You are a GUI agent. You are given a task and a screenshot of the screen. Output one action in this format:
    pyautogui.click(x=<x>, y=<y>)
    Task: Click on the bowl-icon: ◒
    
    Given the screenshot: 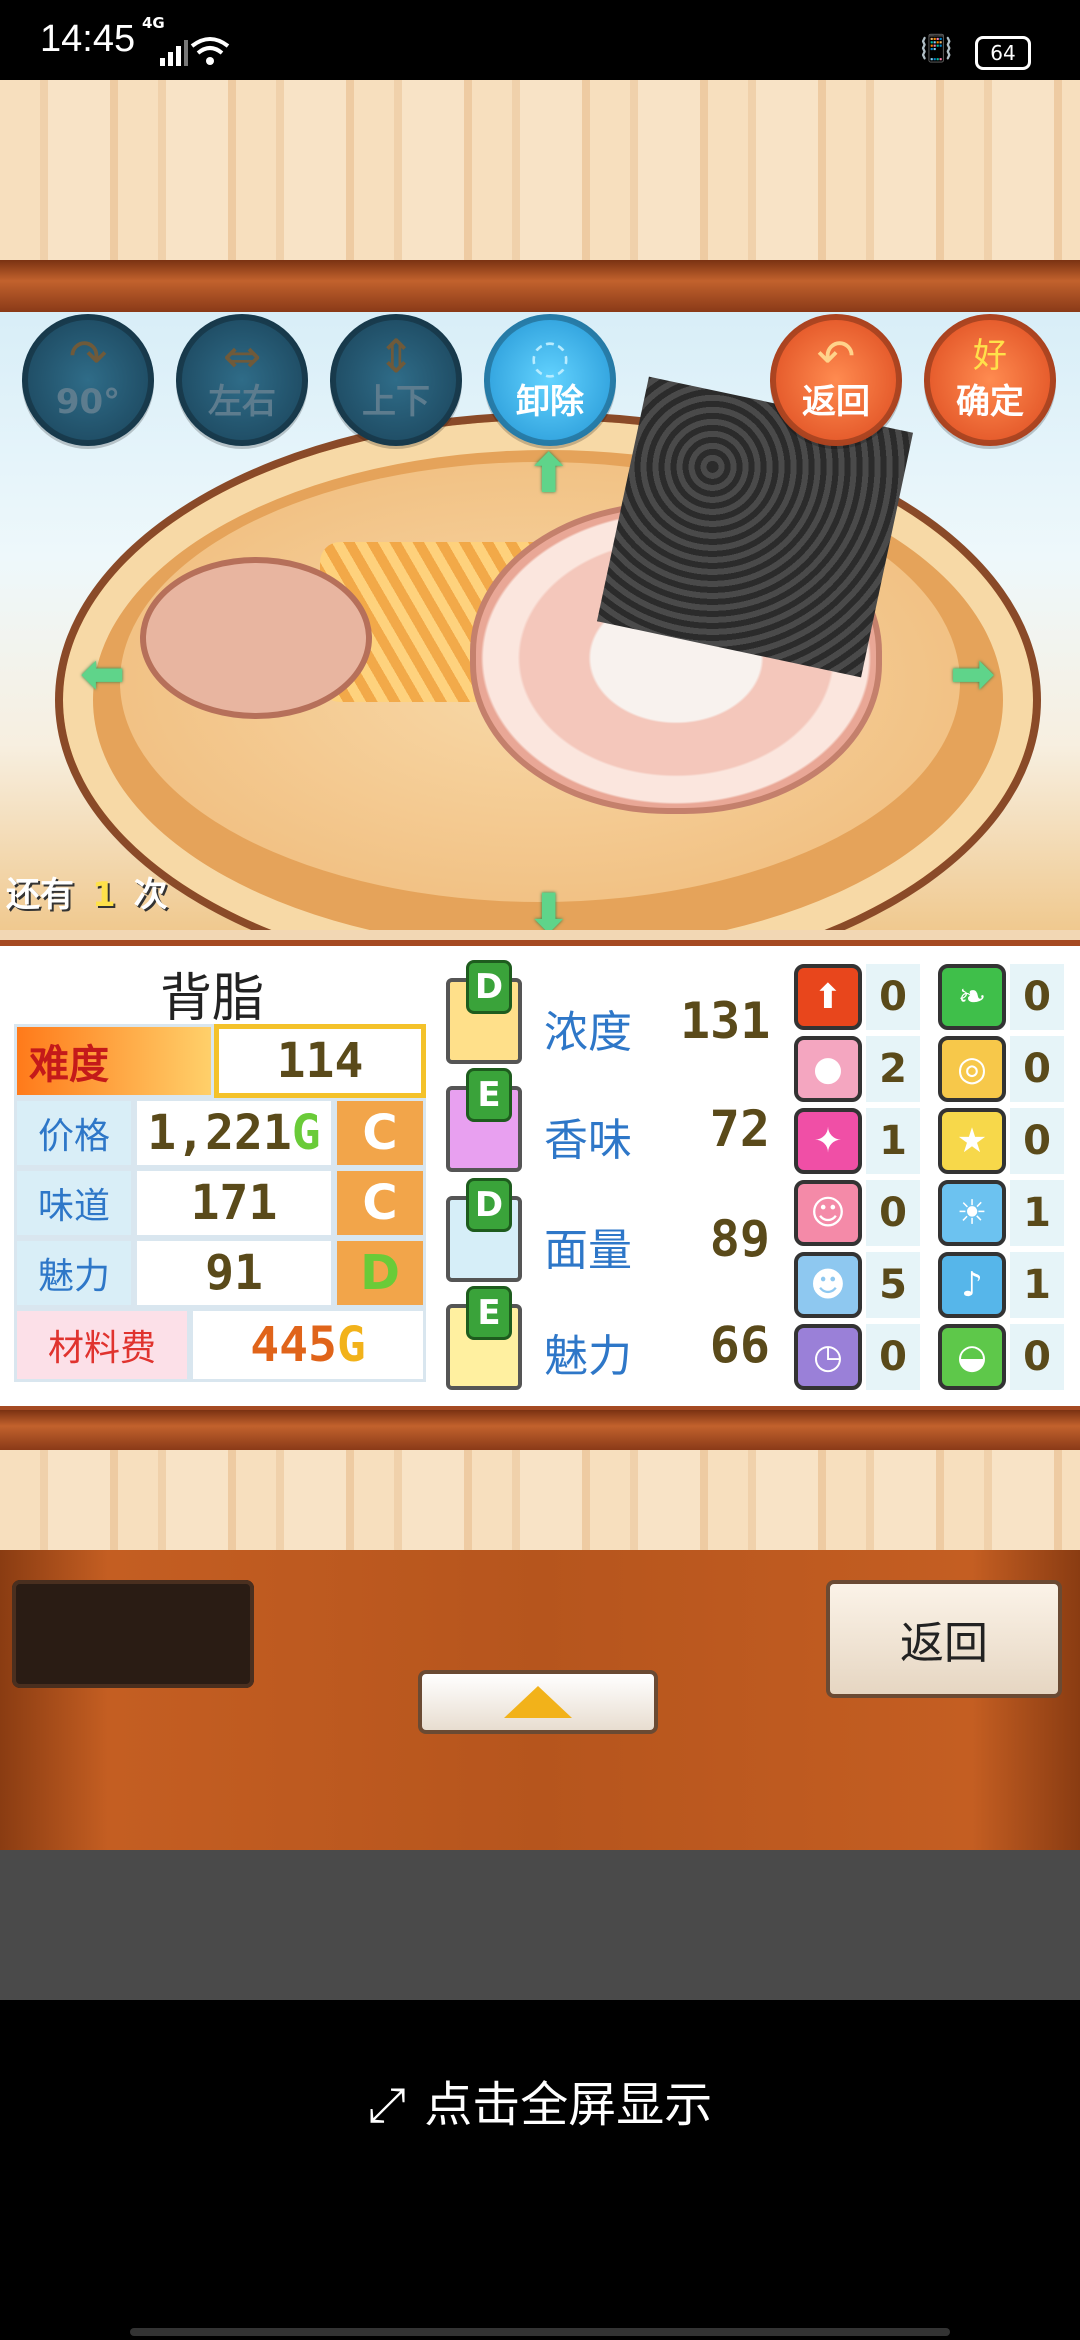 What is the action you would take?
    pyautogui.click(x=972, y=1357)
    